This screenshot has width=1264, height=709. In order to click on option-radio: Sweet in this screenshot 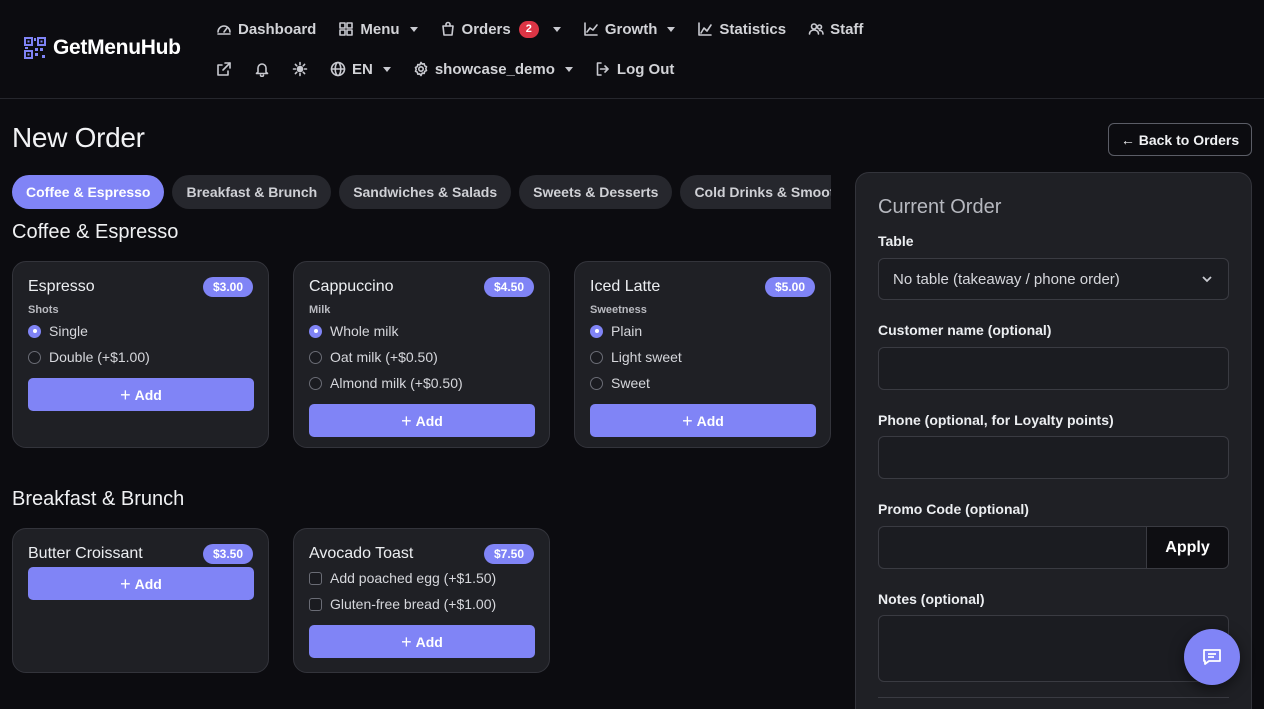, I will do `click(702, 383)`.